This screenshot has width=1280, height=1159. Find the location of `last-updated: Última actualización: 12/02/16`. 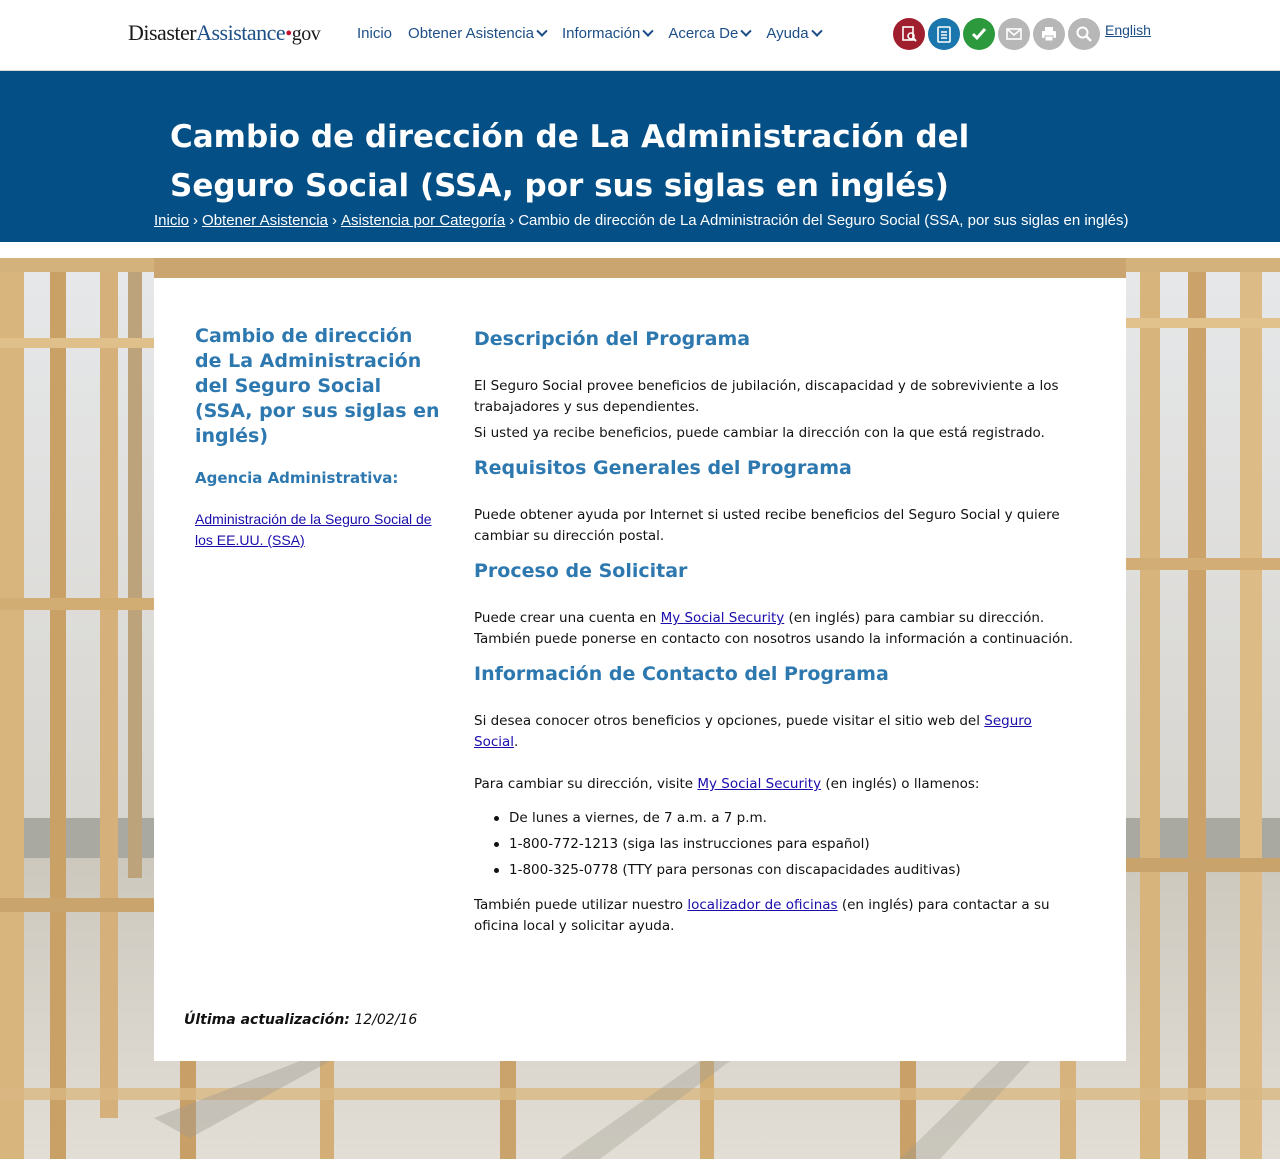

last-updated: Última actualización: 12/02/16 is located at coordinates (300, 1020).